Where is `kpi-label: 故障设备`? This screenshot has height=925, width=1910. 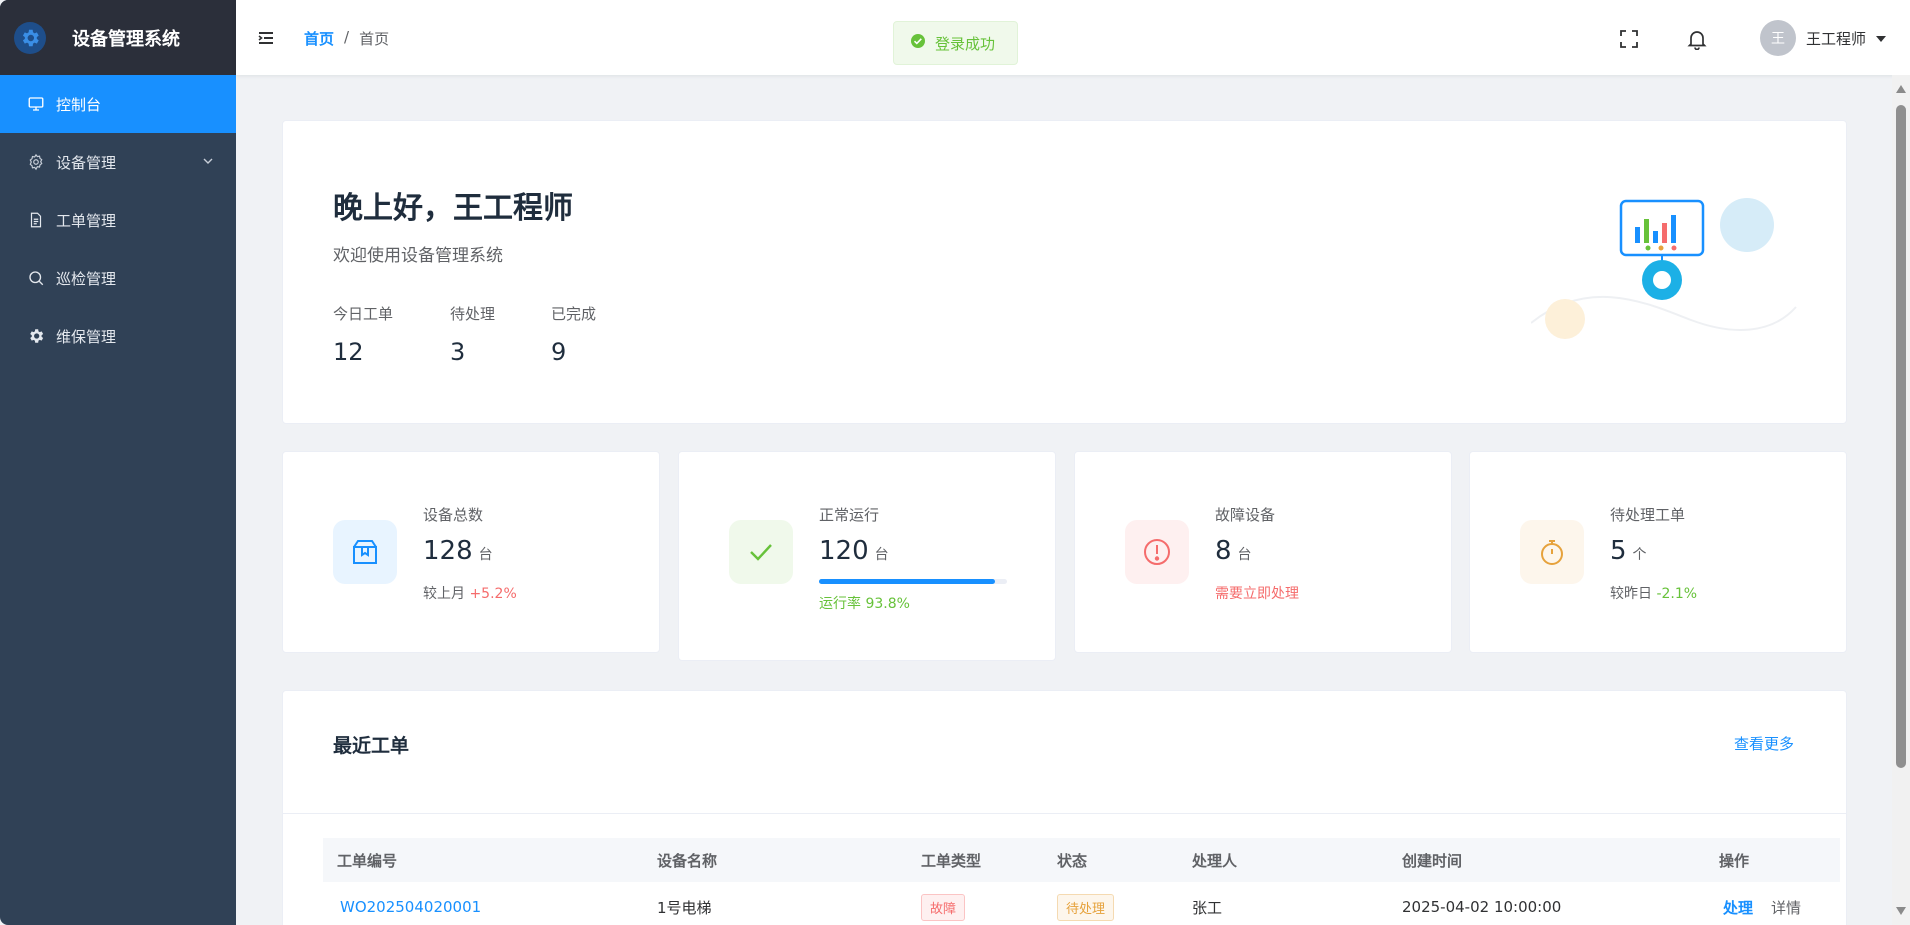
kpi-label: 故障设备 is located at coordinates (1245, 515).